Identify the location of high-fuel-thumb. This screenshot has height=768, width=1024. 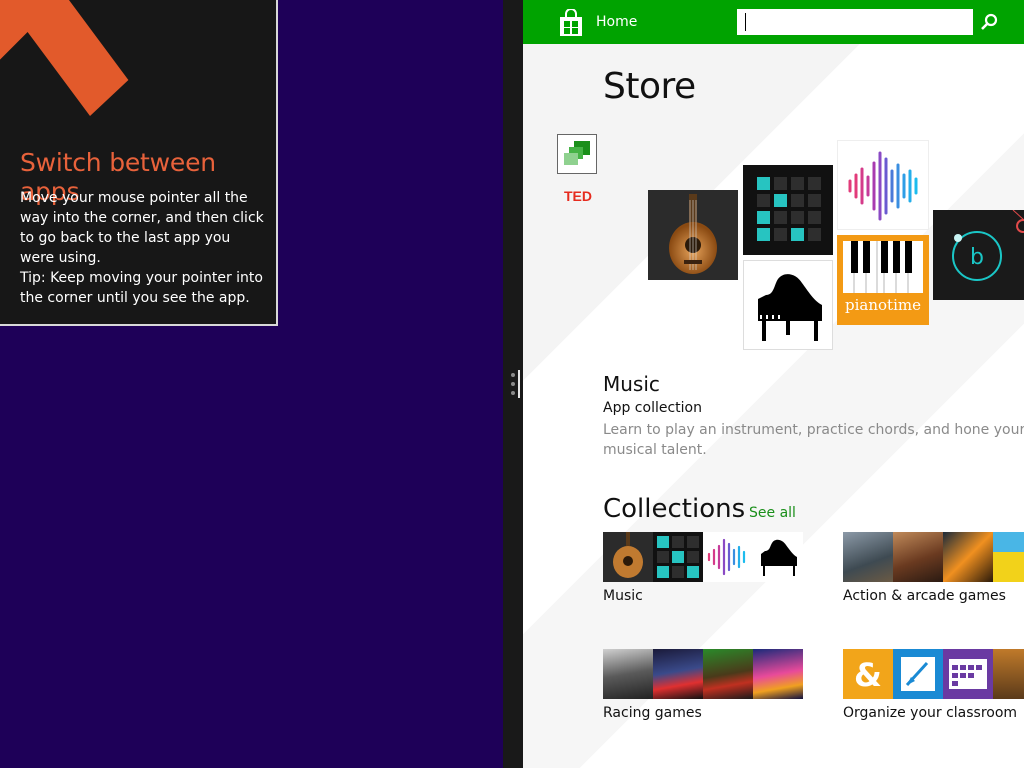
(778, 674).